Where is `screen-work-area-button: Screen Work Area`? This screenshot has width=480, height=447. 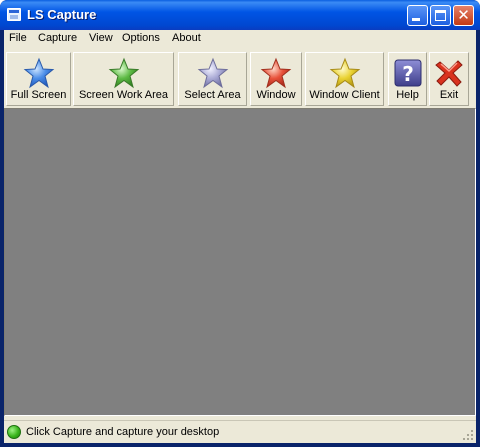 screen-work-area-button: Screen Work Area is located at coordinates (123, 79).